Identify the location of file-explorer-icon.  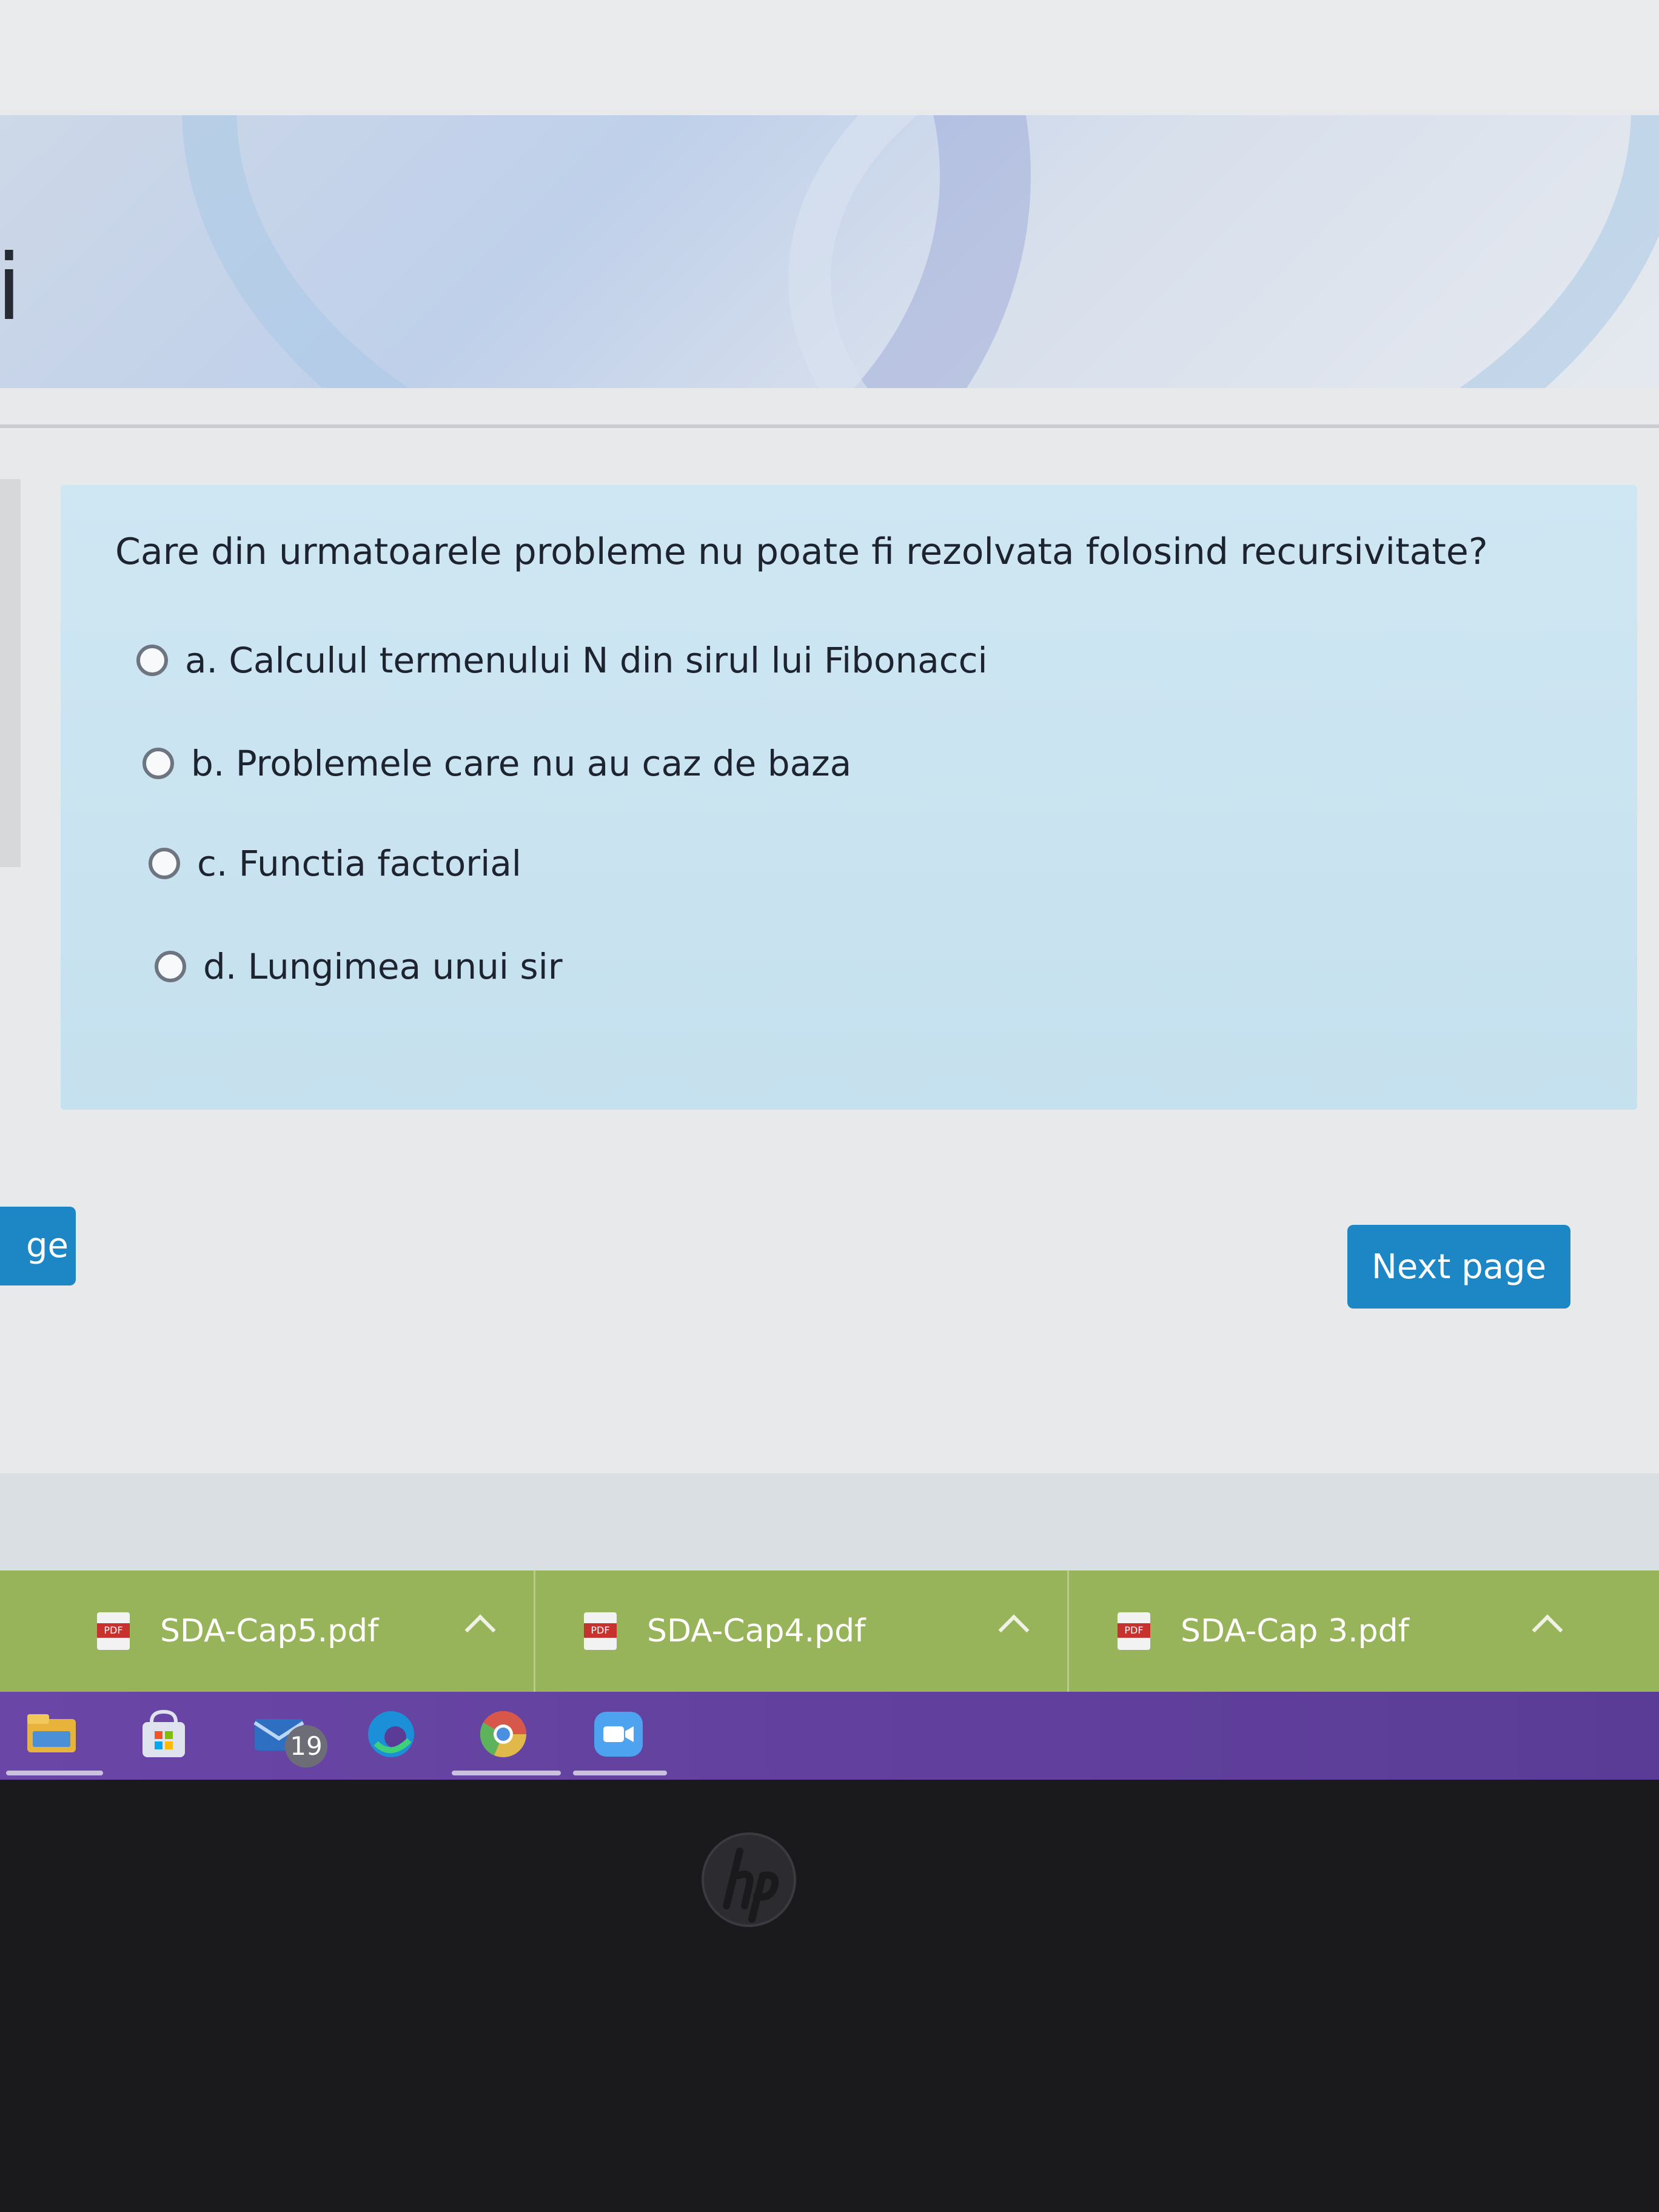
(51, 1734).